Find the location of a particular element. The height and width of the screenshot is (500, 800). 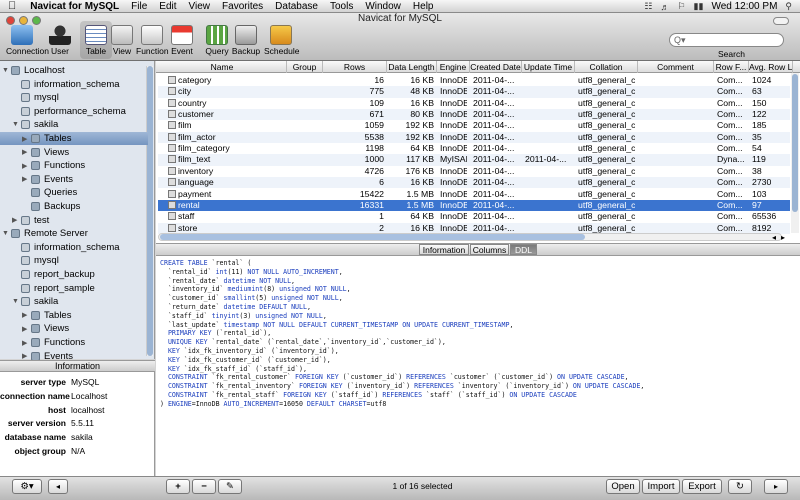

toolbar-query-button: Query is located at coordinates (217, 40).